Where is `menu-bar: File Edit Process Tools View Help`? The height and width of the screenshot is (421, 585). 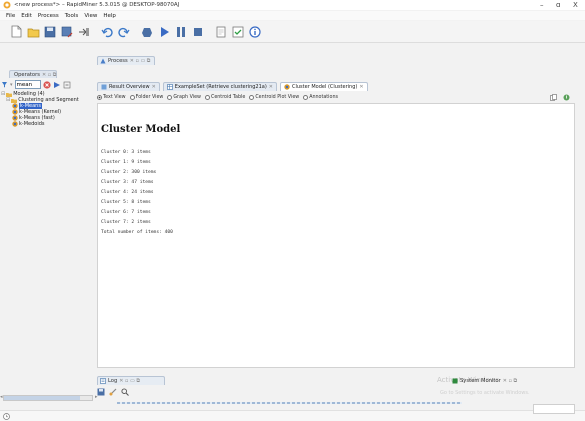 menu-bar: File Edit Process Tools View Help is located at coordinates (292, 15).